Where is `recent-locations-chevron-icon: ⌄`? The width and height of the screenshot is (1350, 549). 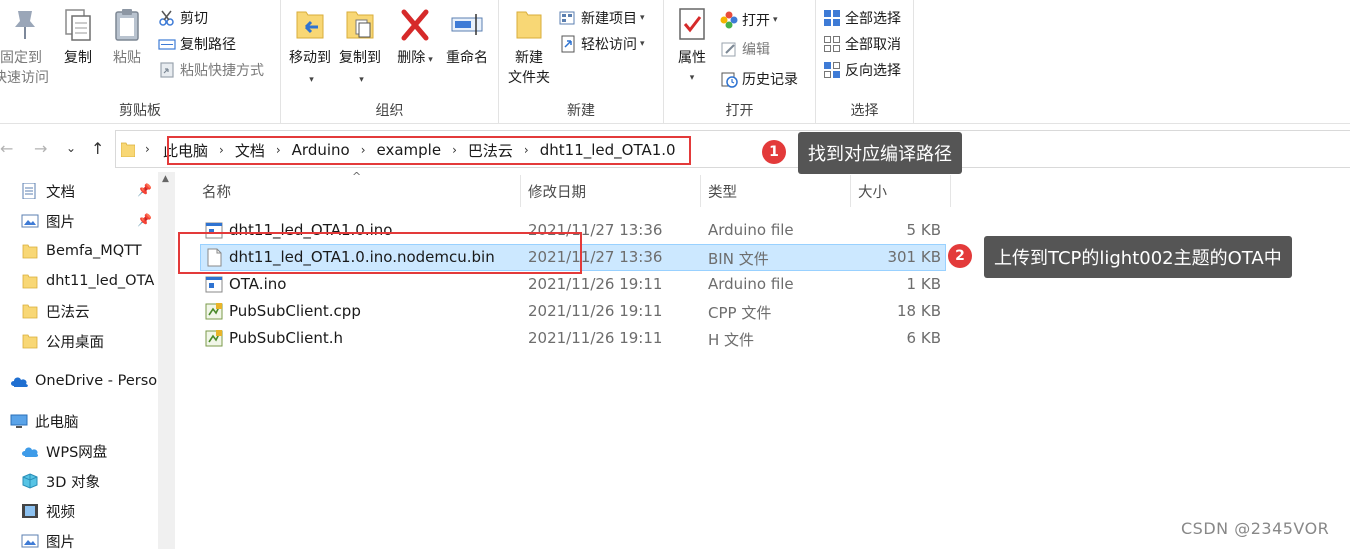 recent-locations-chevron-icon: ⌄ is located at coordinates (71, 148).